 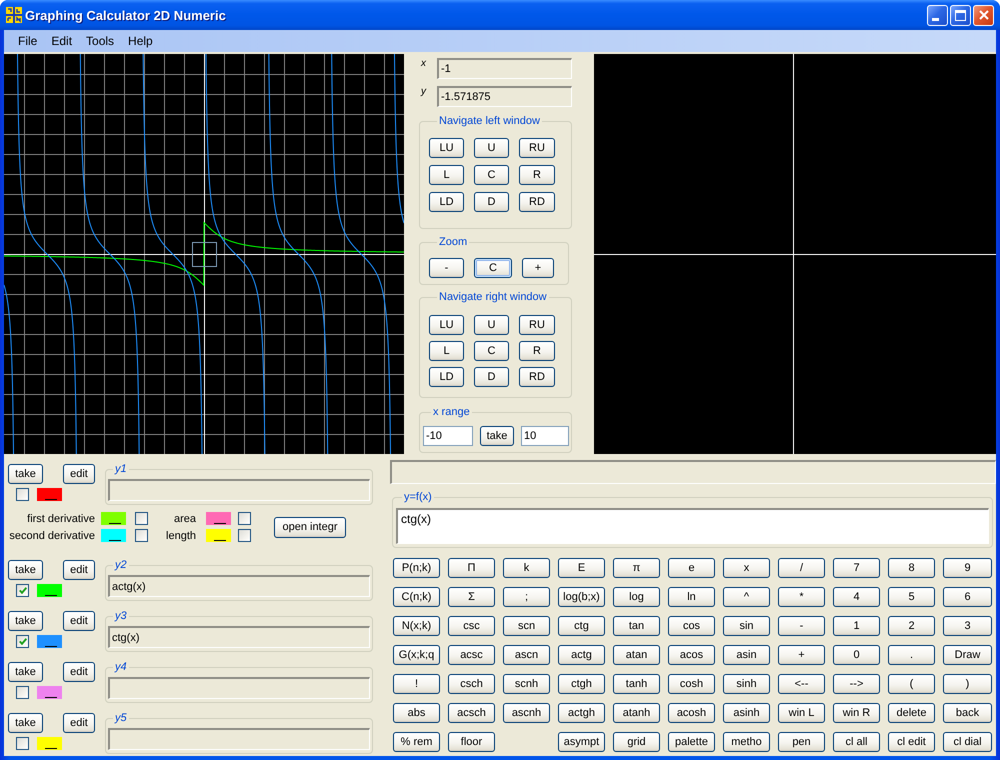 What do you see at coordinates (526, 713) in the screenshot?
I see `keypad-button: ascnh` at bounding box center [526, 713].